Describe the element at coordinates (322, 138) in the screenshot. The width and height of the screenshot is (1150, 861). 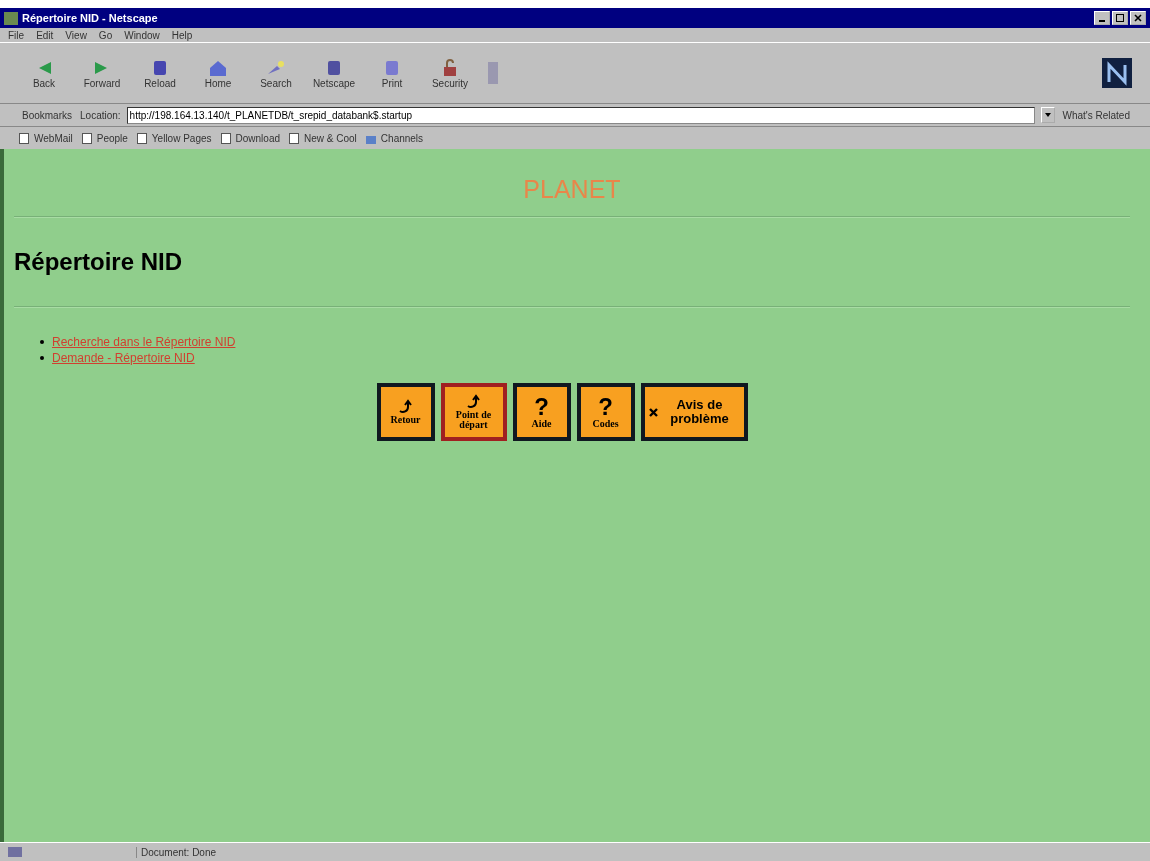
I see `bookmark-button: New & Cool` at that location.